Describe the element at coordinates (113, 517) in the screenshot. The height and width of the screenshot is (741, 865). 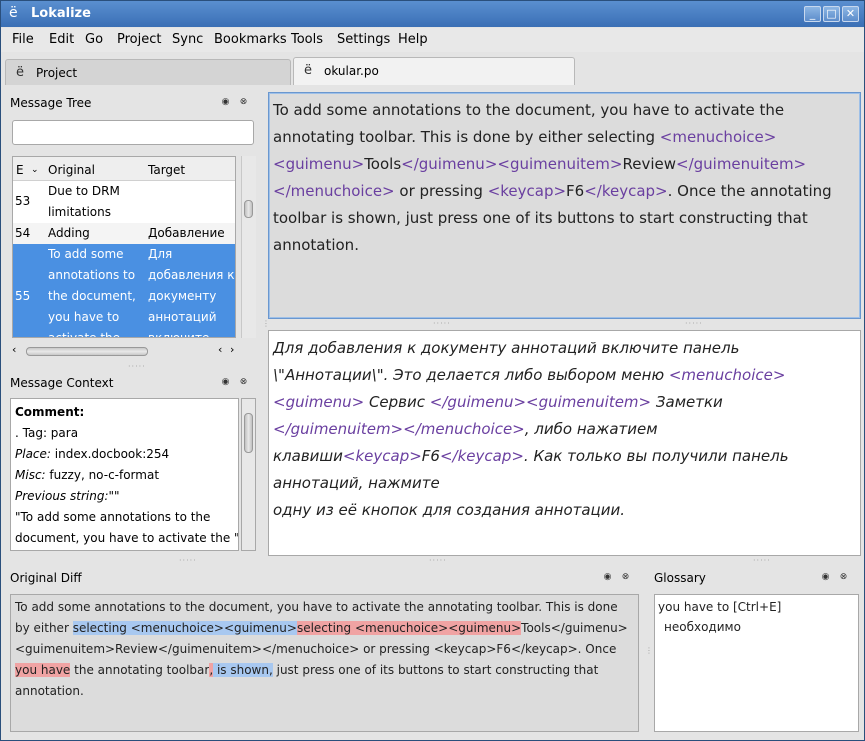
I see `previous-text-line: "To add some annotations to the` at that location.